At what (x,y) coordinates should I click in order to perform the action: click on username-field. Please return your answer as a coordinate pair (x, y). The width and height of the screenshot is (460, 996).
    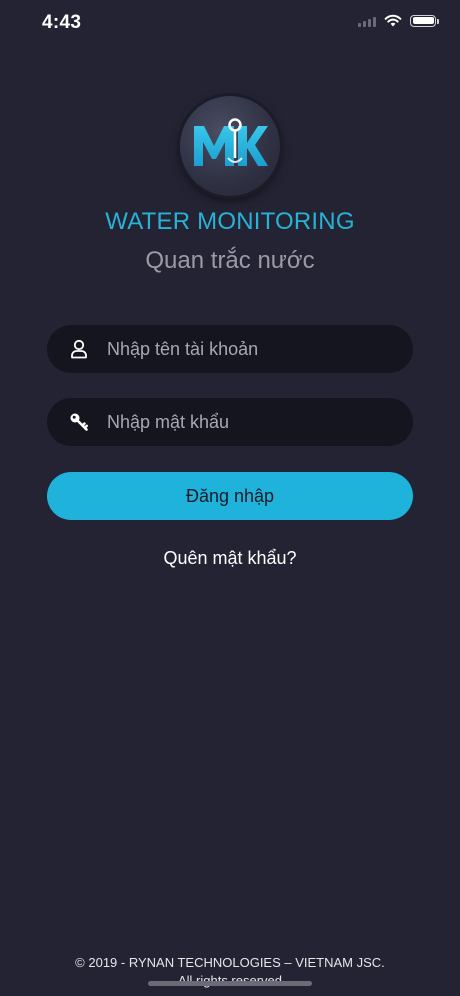
    Looking at the image, I should click on (230, 349).